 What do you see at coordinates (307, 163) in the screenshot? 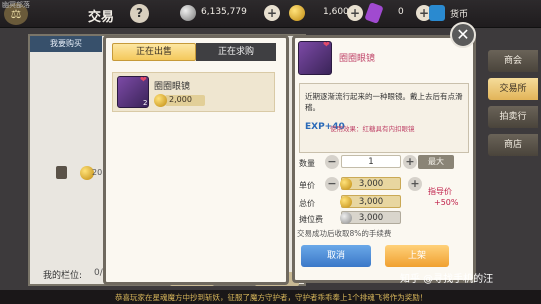
I see `quantity-label: 数量` at bounding box center [307, 163].